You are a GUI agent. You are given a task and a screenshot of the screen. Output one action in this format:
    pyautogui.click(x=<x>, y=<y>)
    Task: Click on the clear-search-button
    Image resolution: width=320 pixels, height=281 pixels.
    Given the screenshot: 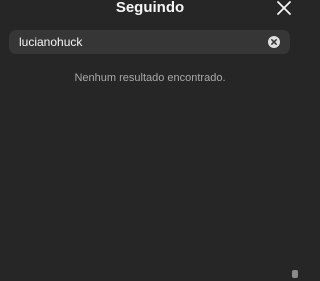 What is the action you would take?
    pyautogui.click(x=274, y=42)
    